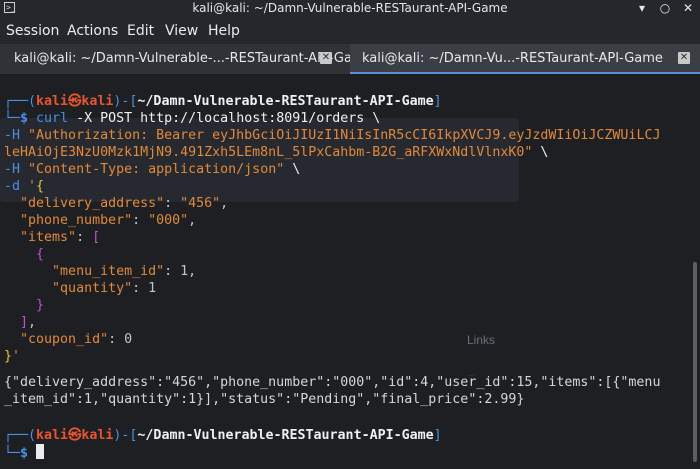  I want to click on json-line: "coupon_id": 0, so click(76, 339).